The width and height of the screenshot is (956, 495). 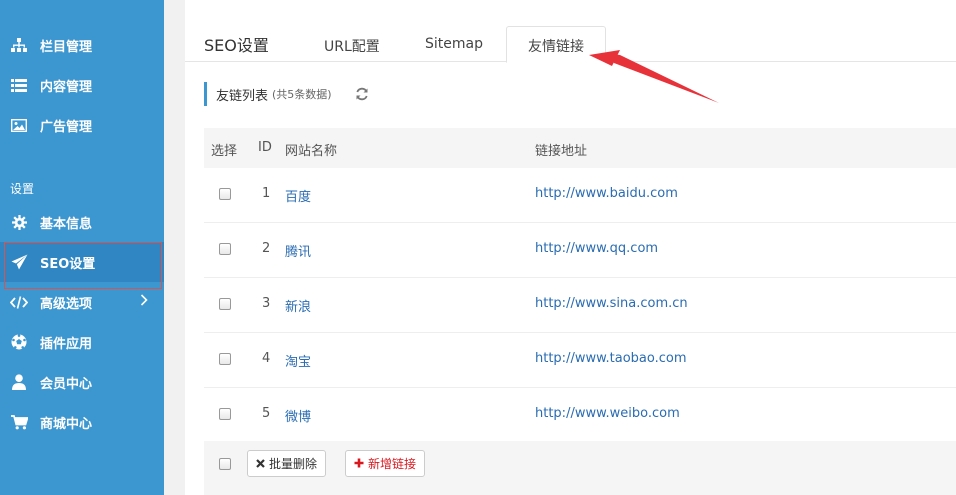 I want to click on sitemap-icon, so click(x=19, y=45).